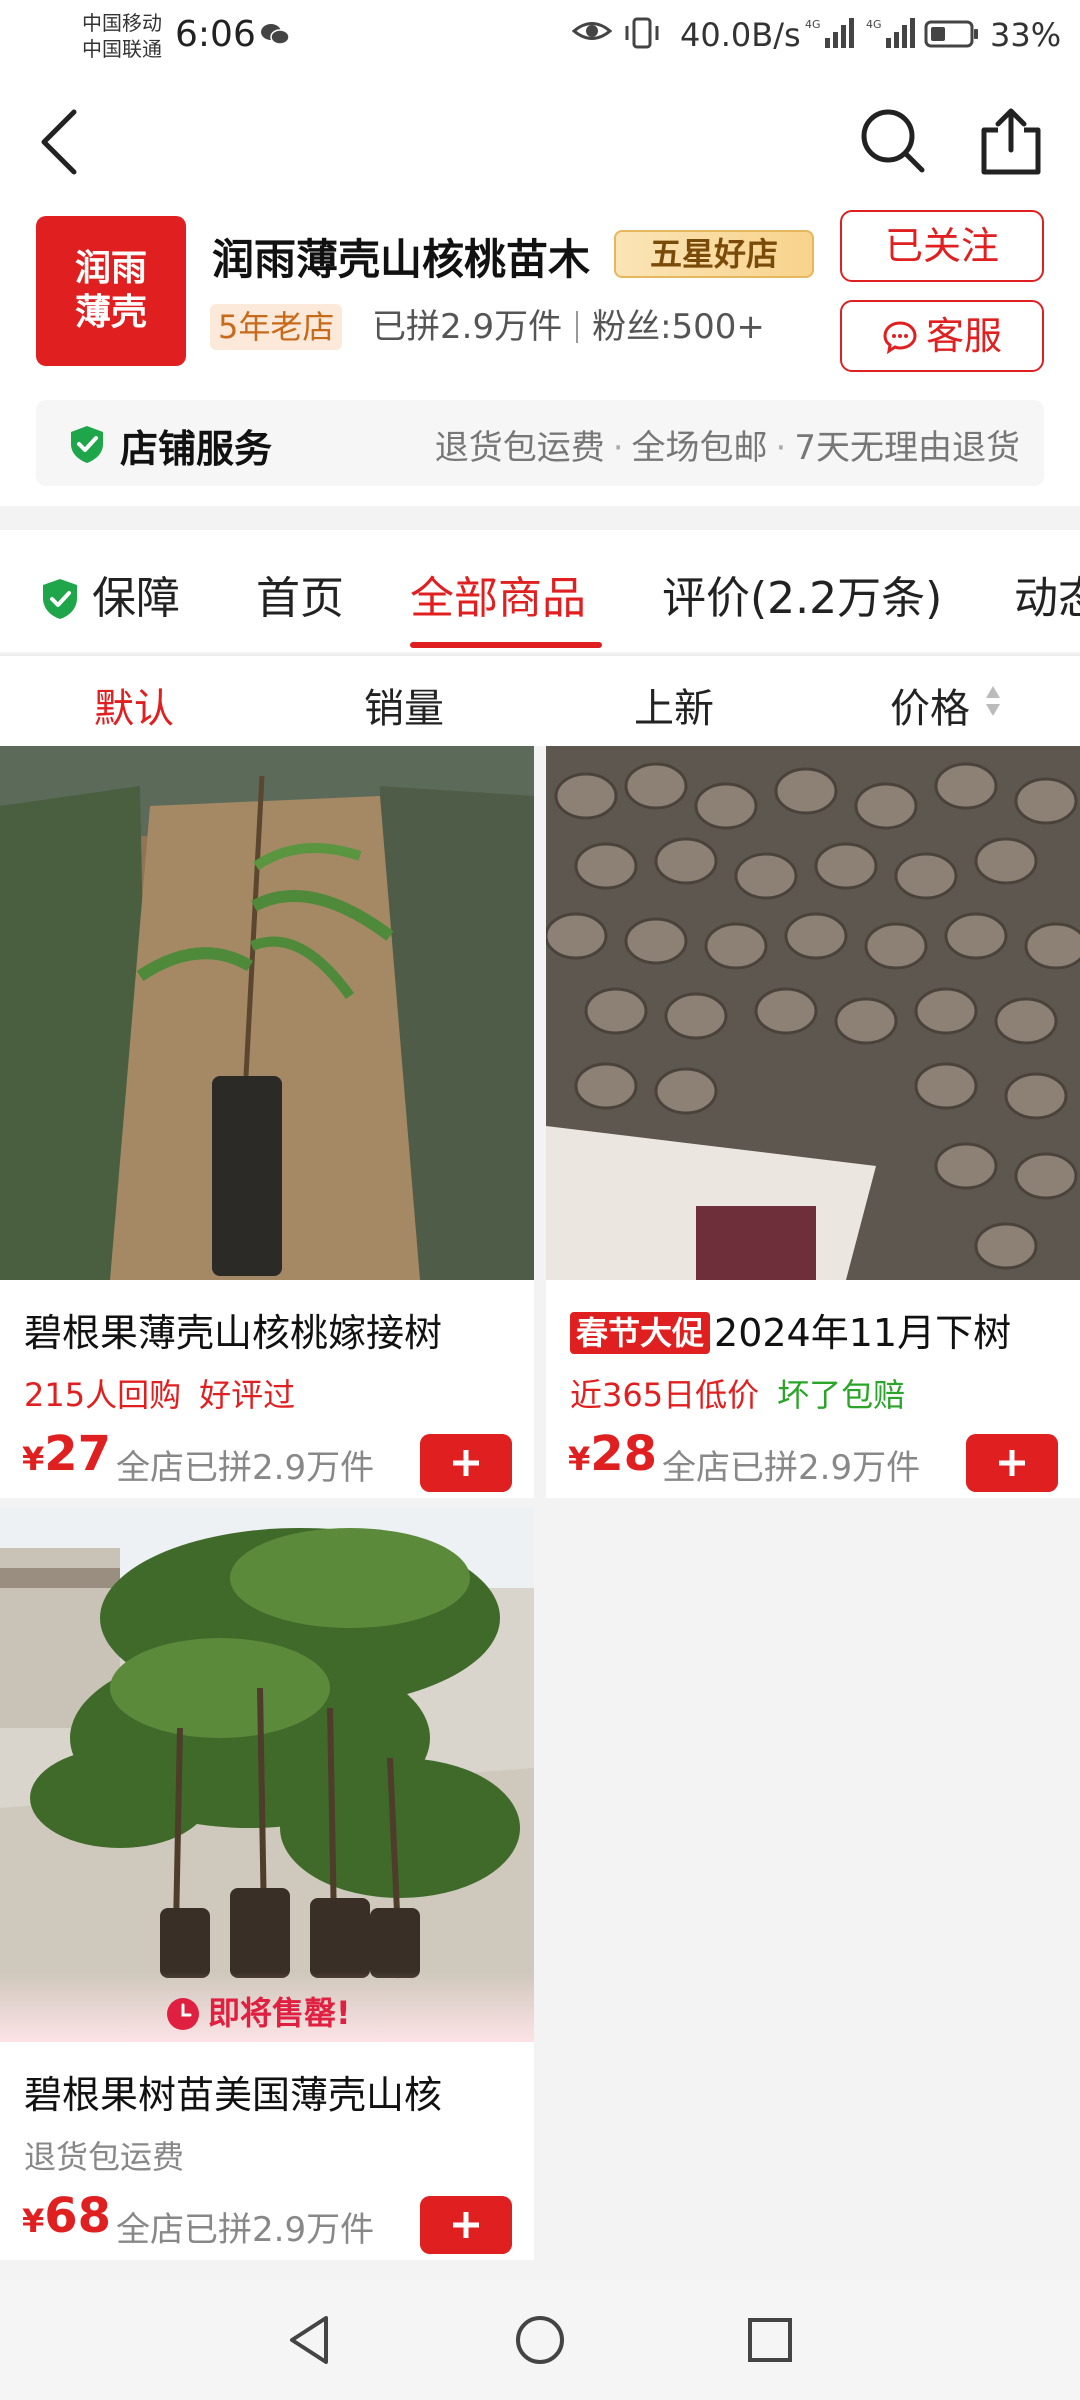  I want to click on product-price: ¥68, so click(67, 2216).